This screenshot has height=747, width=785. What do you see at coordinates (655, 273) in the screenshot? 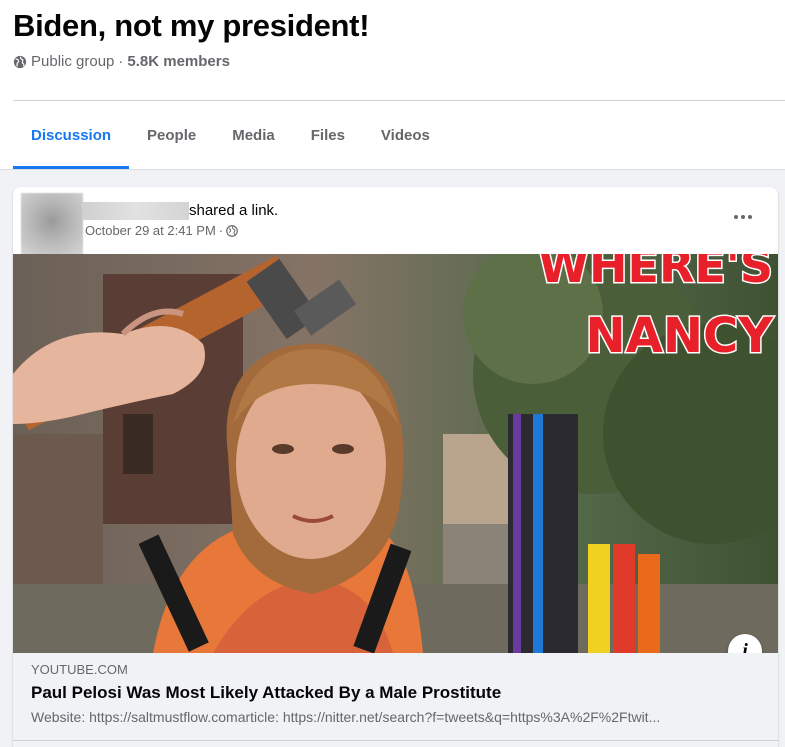
I see `overlay-text-line1: WHERE'S` at bounding box center [655, 273].